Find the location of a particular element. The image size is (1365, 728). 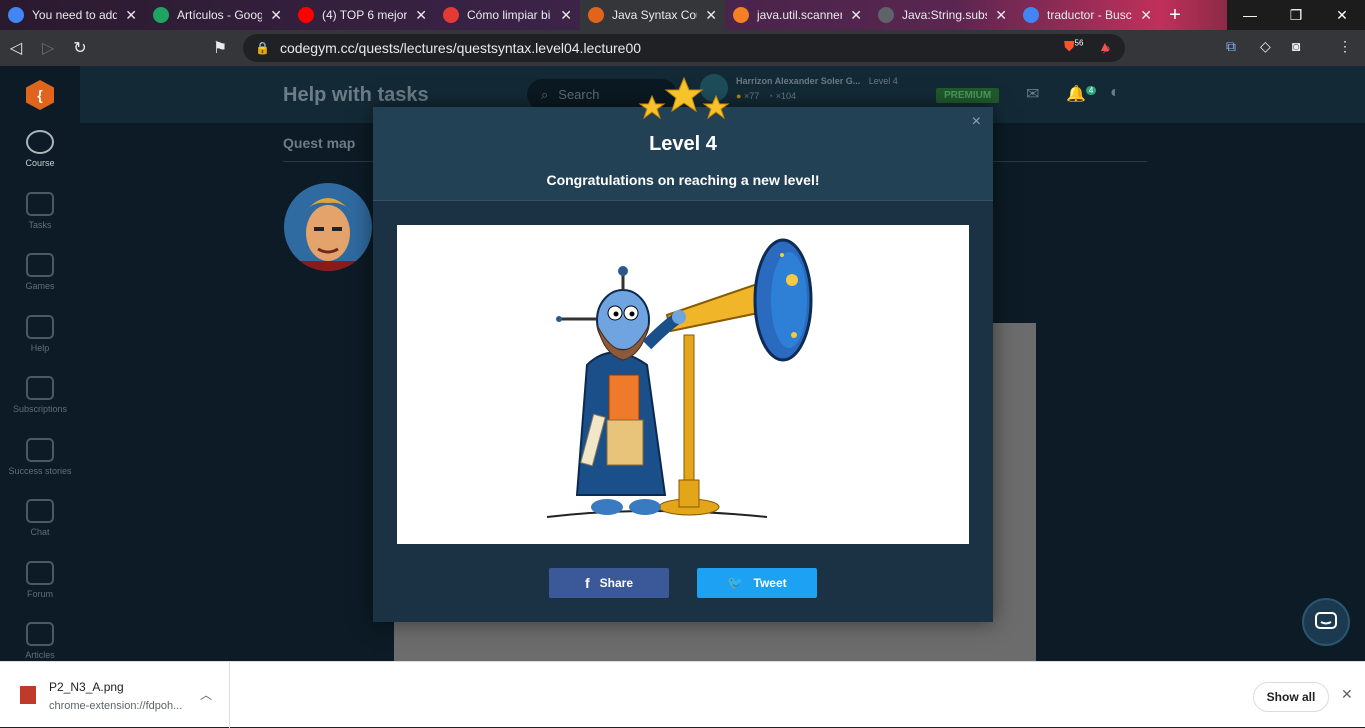

mentor-avatar is located at coordinates (328, 227).